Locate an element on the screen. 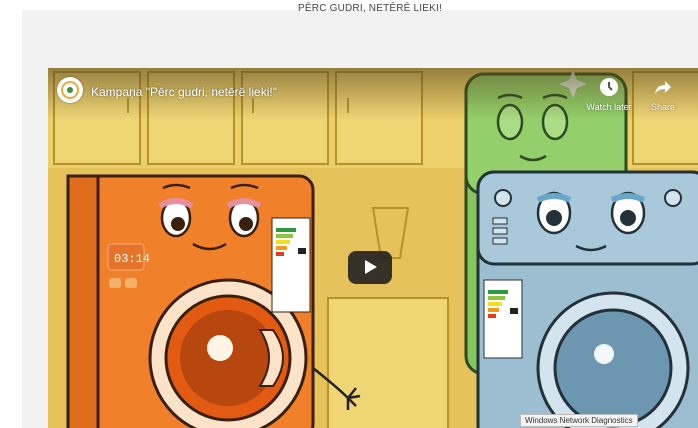  video-title: Kampaņa "Pērc gudri, netērē lieki!" is located at coordinates (184, 92).